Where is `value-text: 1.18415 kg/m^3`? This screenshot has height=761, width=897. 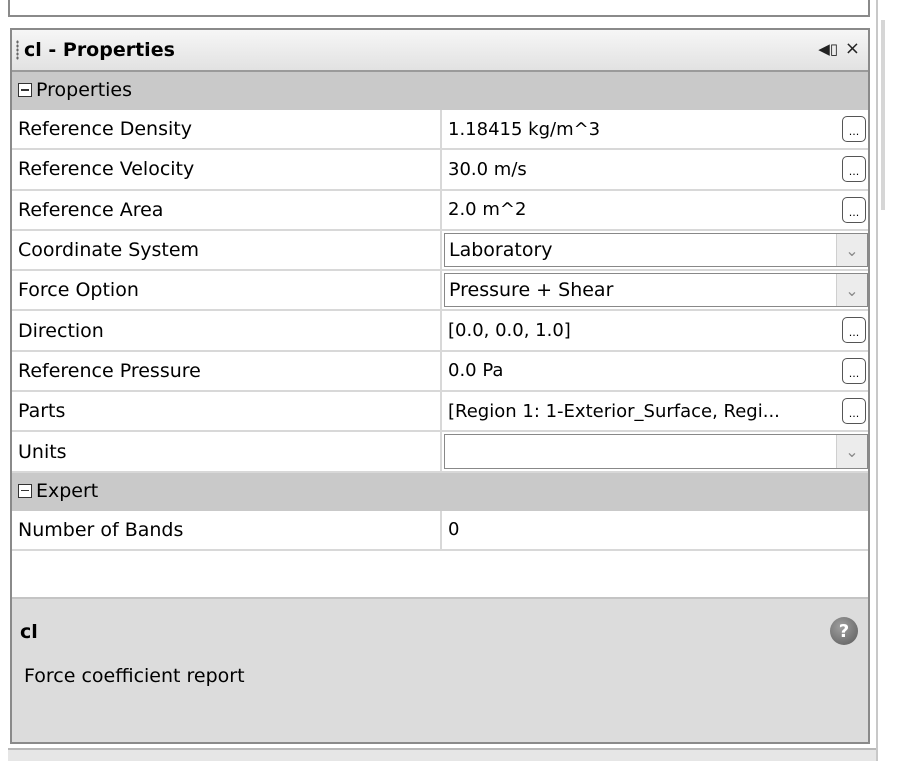 value-text: 1.18415 kg/m^3 is located at coordinates (524, 129).